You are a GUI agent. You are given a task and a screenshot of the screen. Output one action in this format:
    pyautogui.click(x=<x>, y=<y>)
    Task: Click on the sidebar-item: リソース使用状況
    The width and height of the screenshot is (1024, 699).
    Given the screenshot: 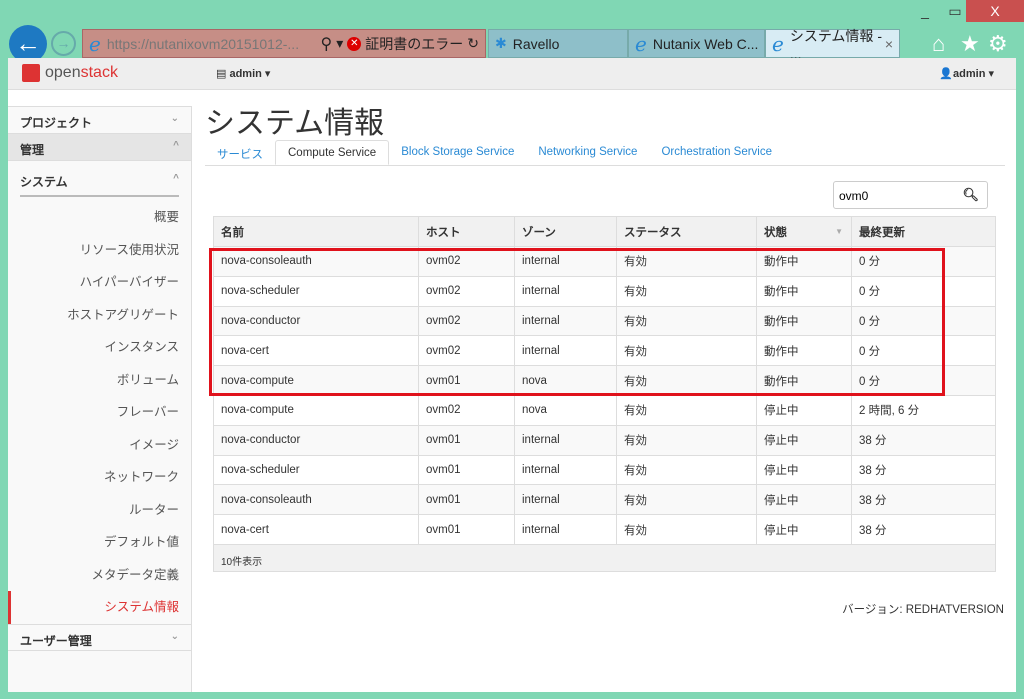 What is the action you would take?
    pyautogui.click(x=99, y=250)
    